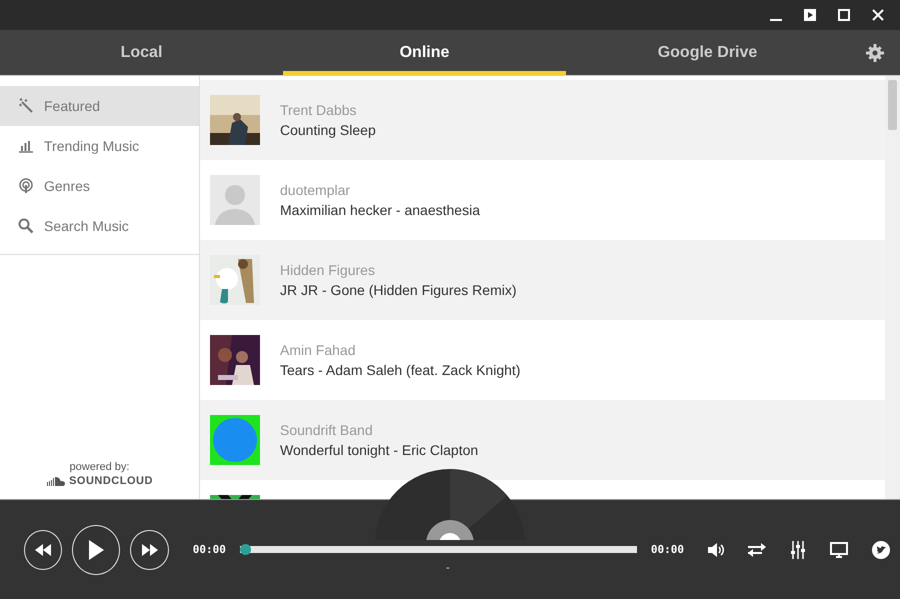 The image size is (900, 599). Describe the element at coordinates (26, 226) in the screenshot. I see `search-icon` at that location.